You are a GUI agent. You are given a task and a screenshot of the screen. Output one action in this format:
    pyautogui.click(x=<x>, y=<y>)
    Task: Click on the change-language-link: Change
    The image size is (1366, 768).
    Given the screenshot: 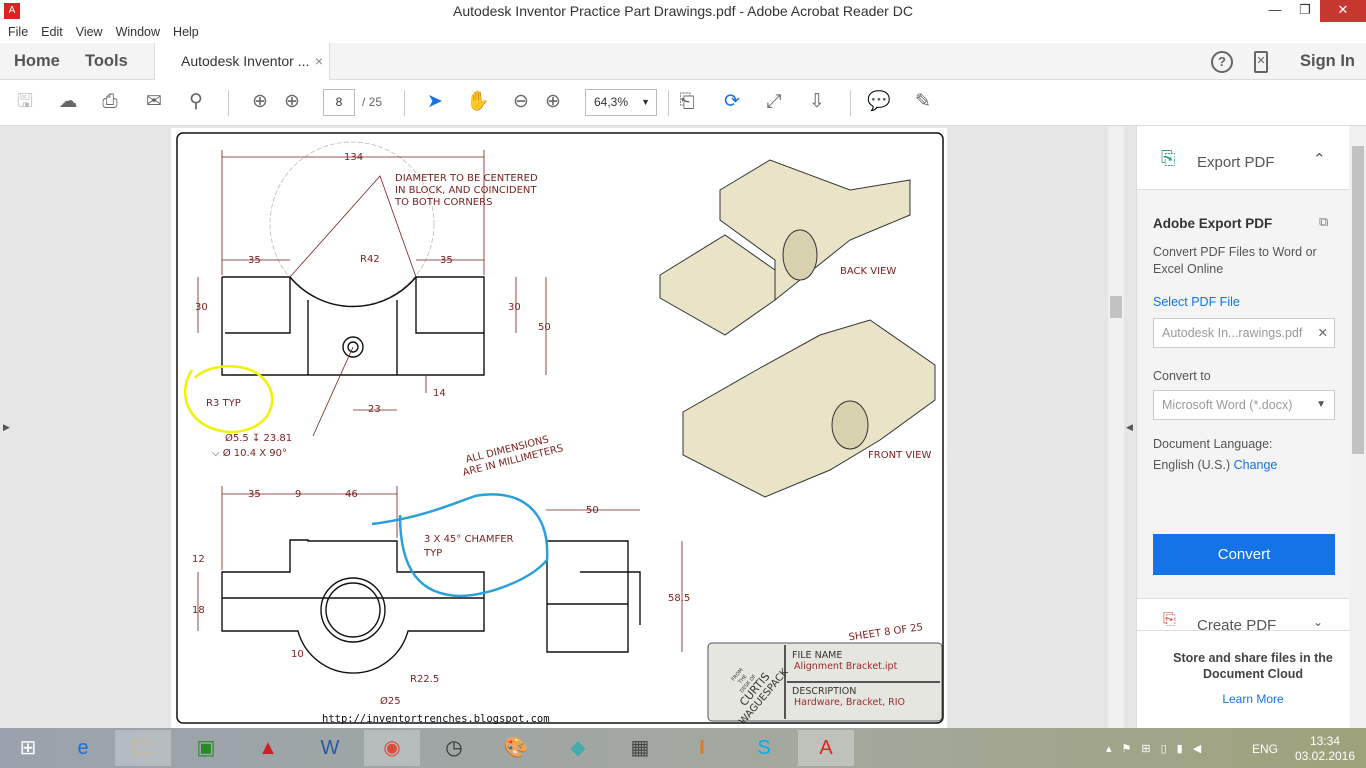 What is the action you would take?
    pyautogui.click(x=1256, y=465)
    